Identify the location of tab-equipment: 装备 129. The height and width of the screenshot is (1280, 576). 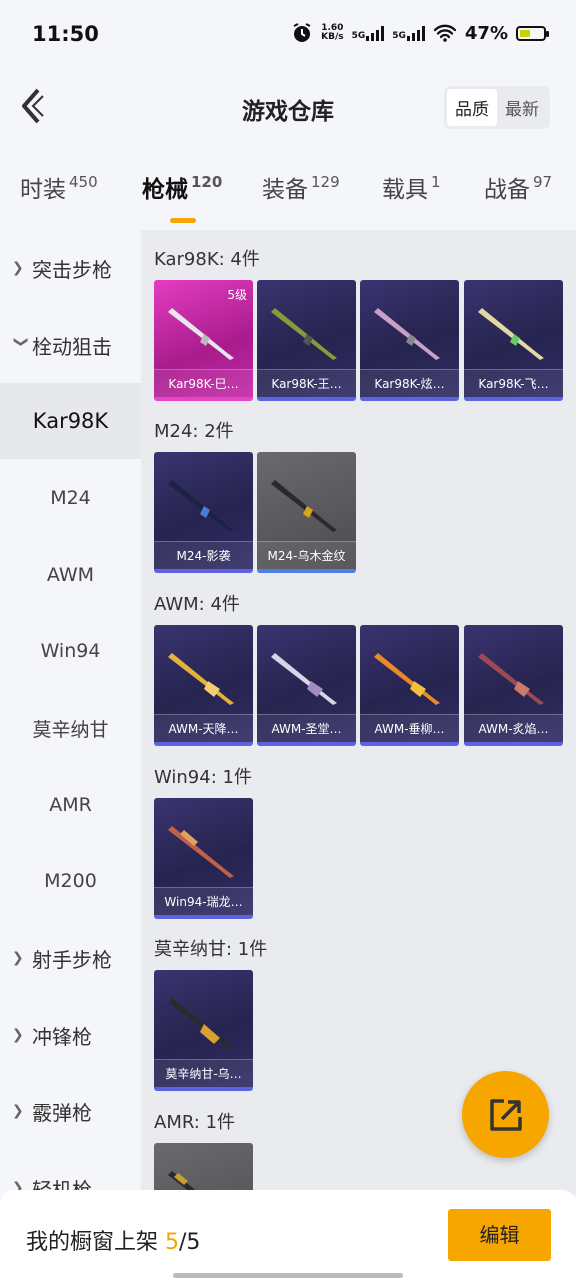
(301, 187).